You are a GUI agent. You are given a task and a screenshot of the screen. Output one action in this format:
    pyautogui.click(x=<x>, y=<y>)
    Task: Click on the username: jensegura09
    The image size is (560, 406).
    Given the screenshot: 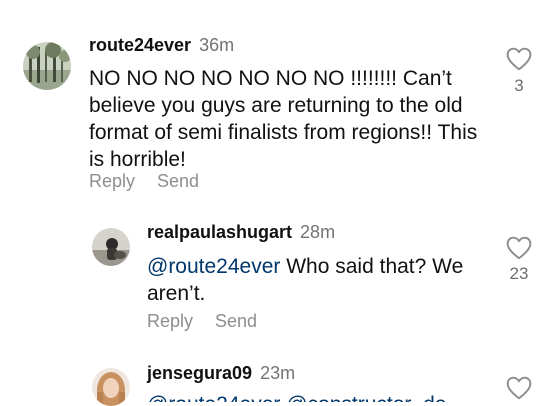 What is the action you would take?
    pyautogui.click(x=199, y=373)
    